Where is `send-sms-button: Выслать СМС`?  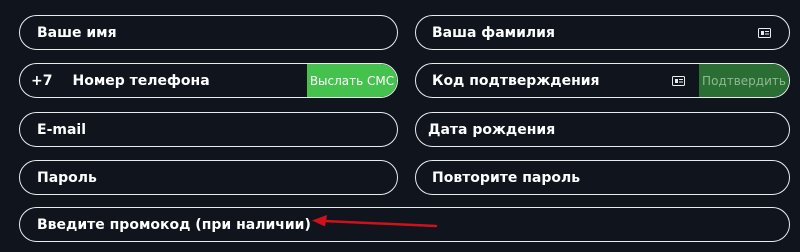 send-sms-button: Выслать СМС is located at coordinates (352, 80).